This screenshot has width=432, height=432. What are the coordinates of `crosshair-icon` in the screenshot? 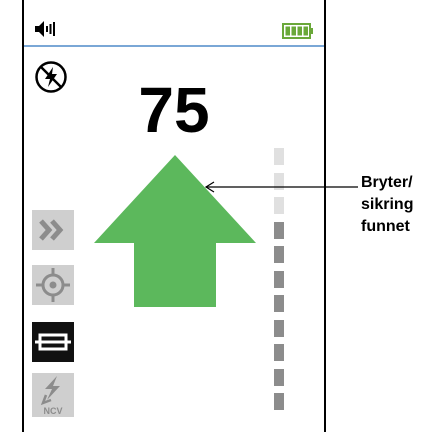 It's located at (53, 285).